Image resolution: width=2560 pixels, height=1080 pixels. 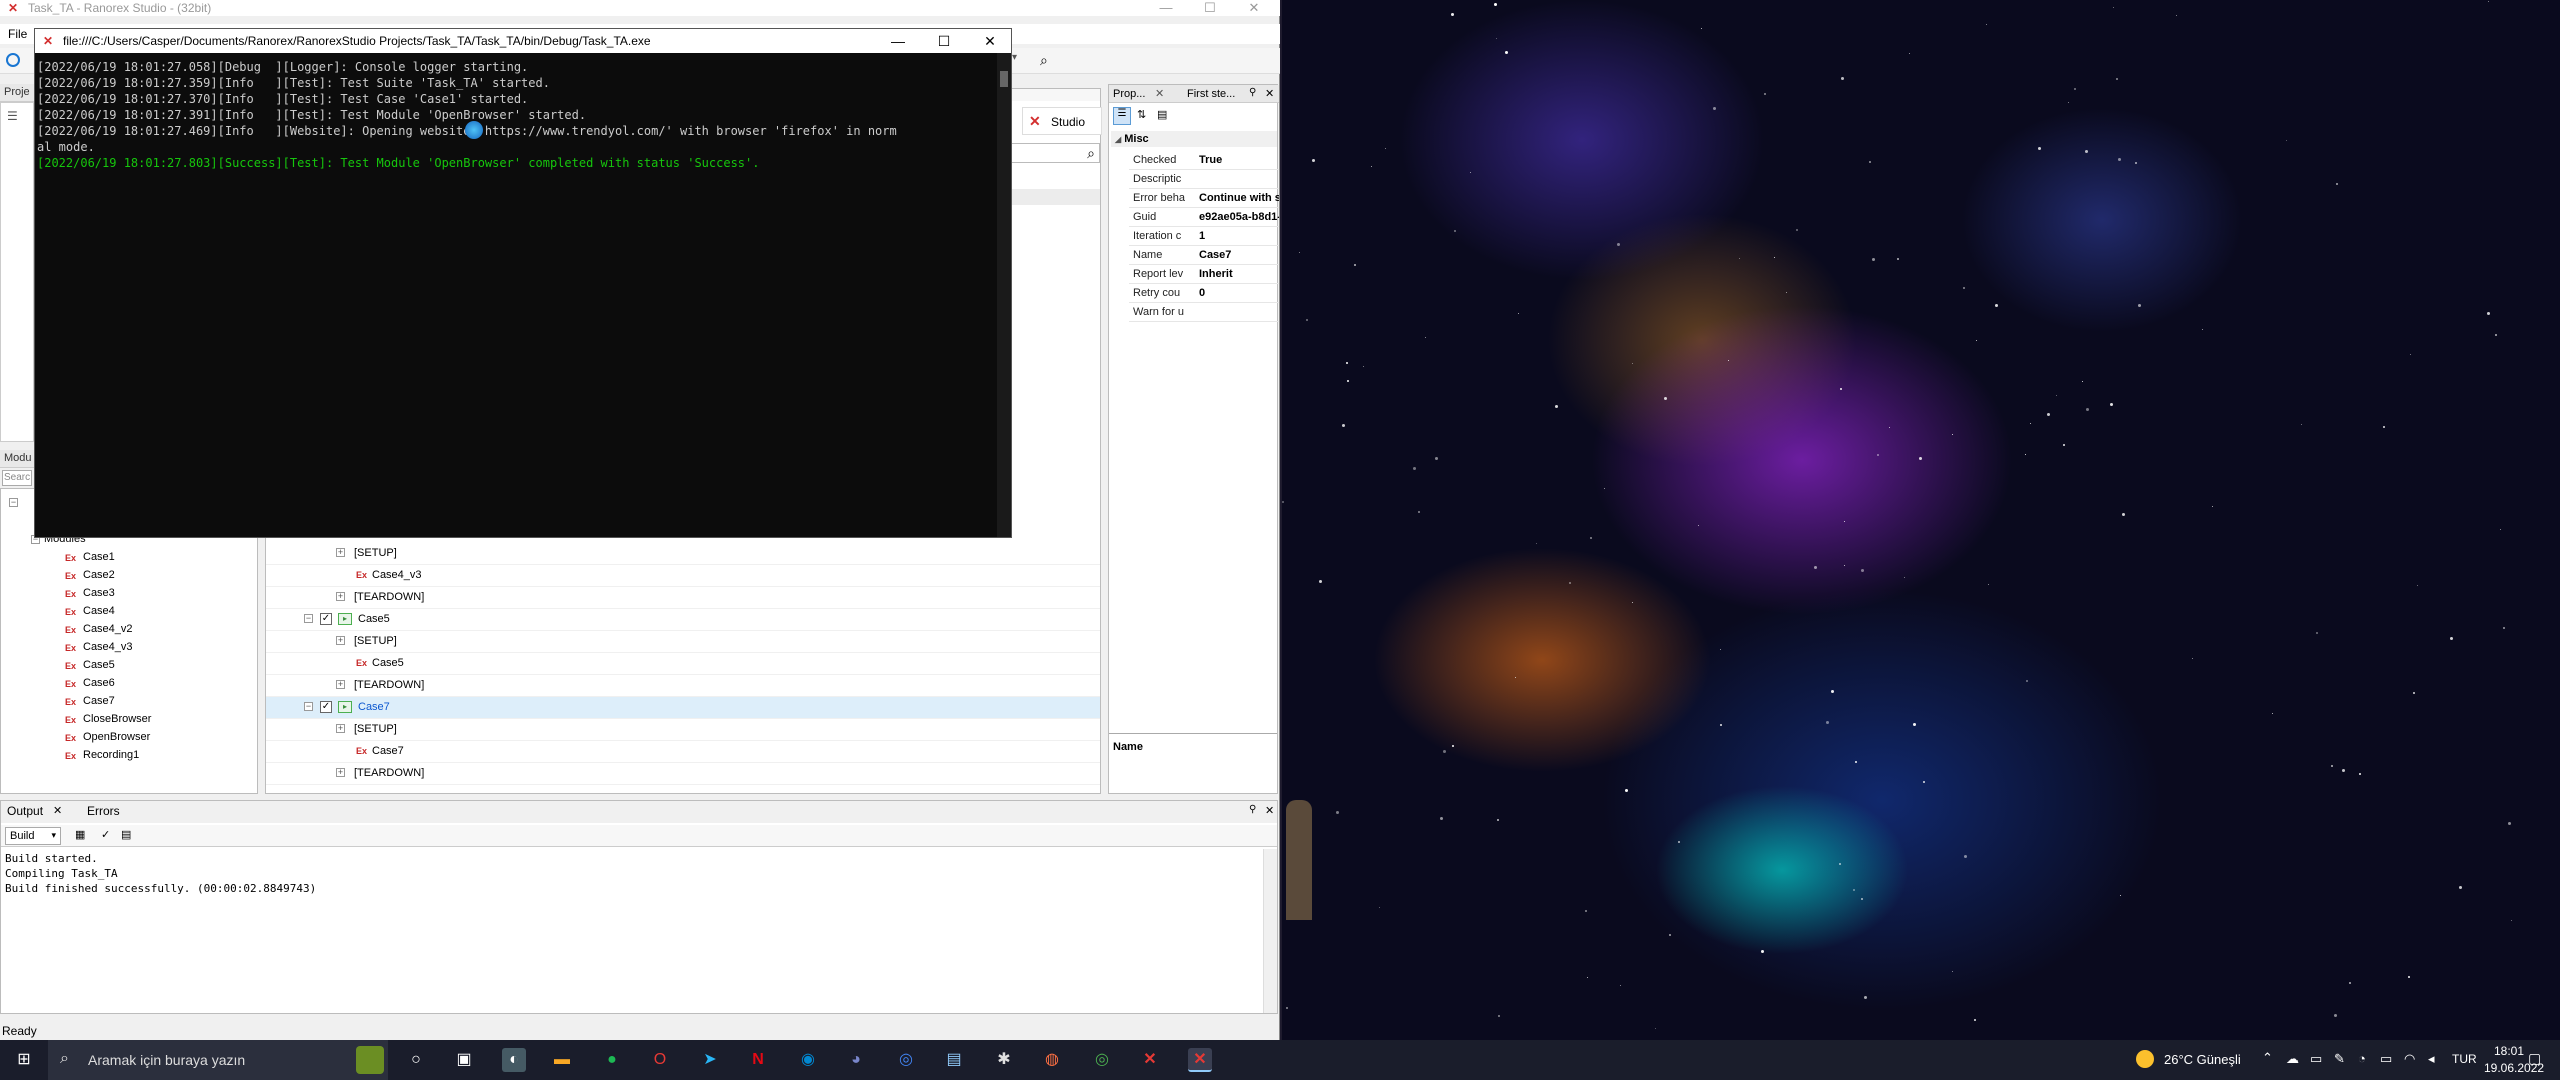 I want to click on console-scrollbar, so click(x=1004, y=295).